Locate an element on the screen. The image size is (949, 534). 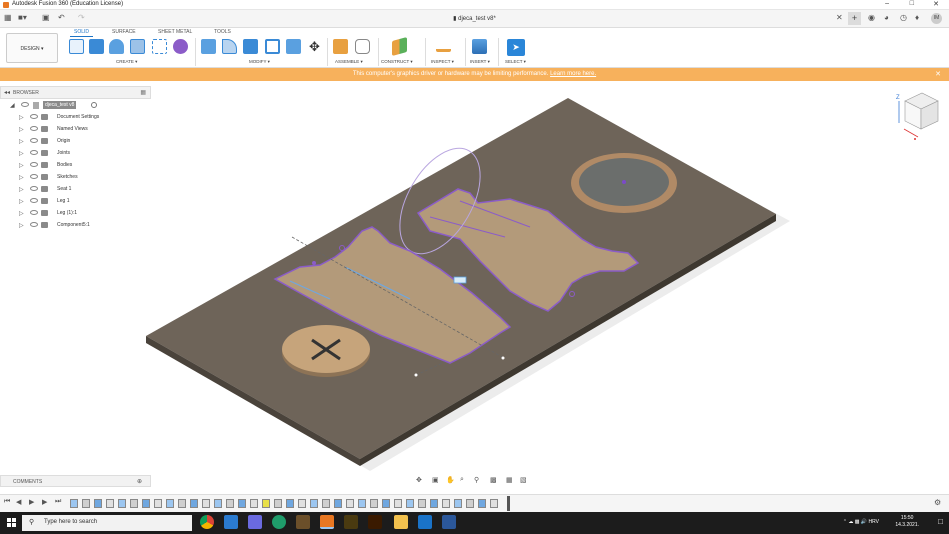
taskbar-clock: 15:50 14.3.2021. is located at coordinates (907, 522).